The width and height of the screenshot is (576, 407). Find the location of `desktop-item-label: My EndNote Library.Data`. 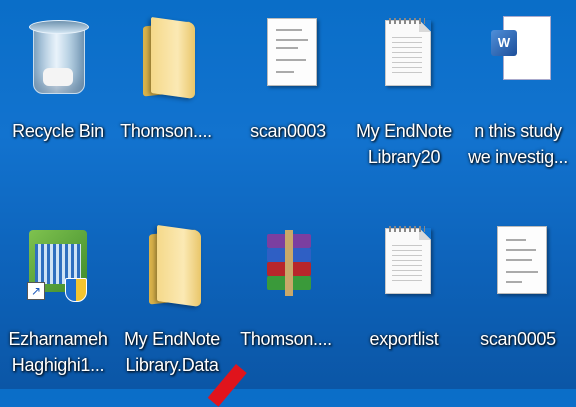

desktop-item-label: My EndNote Library.Data is located at coordinates (172, 352).